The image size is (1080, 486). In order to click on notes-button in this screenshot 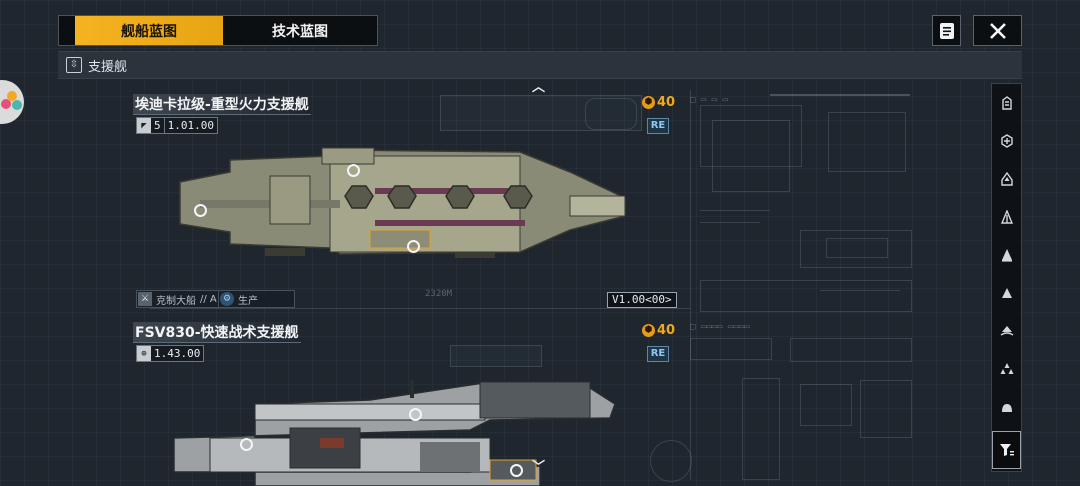, I will do `click(946, 30)`.